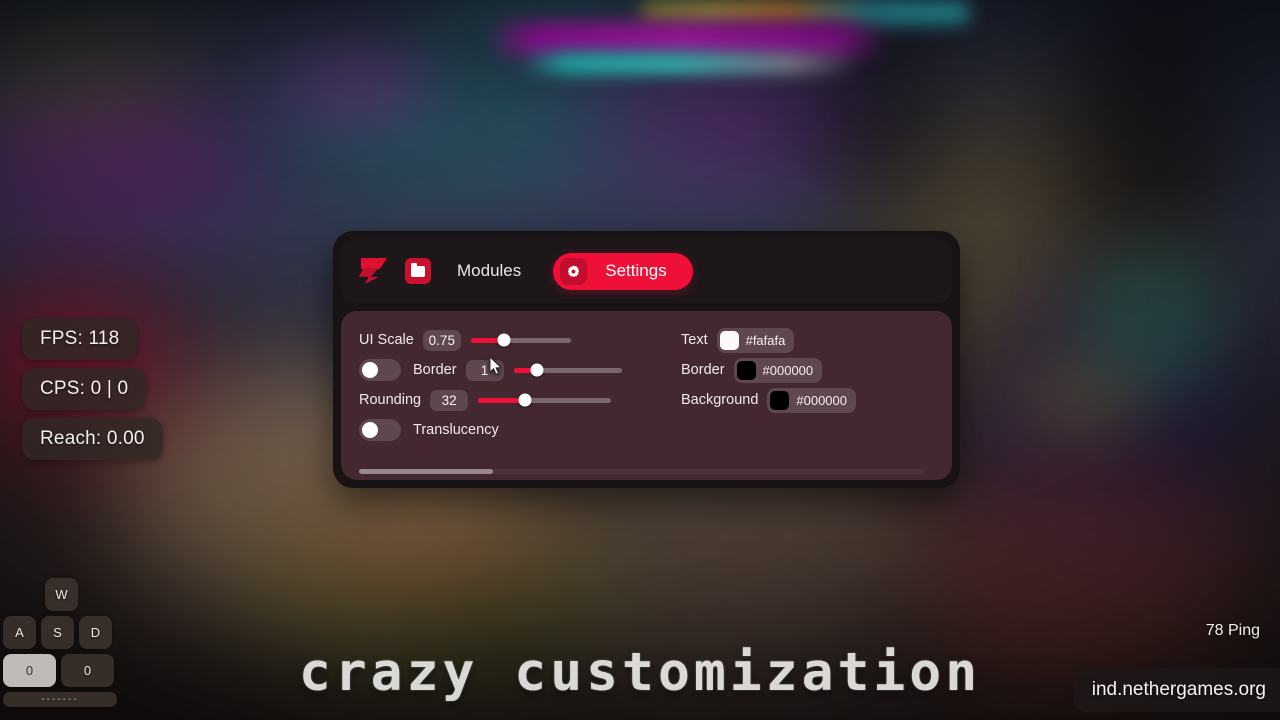 Image resolution: width=1280 pixels, height=720 pixels. What do you see at coordinates (509, 370) in the screenshot?
I see `setting-border: Border 1` at bounding box center [509, 370].